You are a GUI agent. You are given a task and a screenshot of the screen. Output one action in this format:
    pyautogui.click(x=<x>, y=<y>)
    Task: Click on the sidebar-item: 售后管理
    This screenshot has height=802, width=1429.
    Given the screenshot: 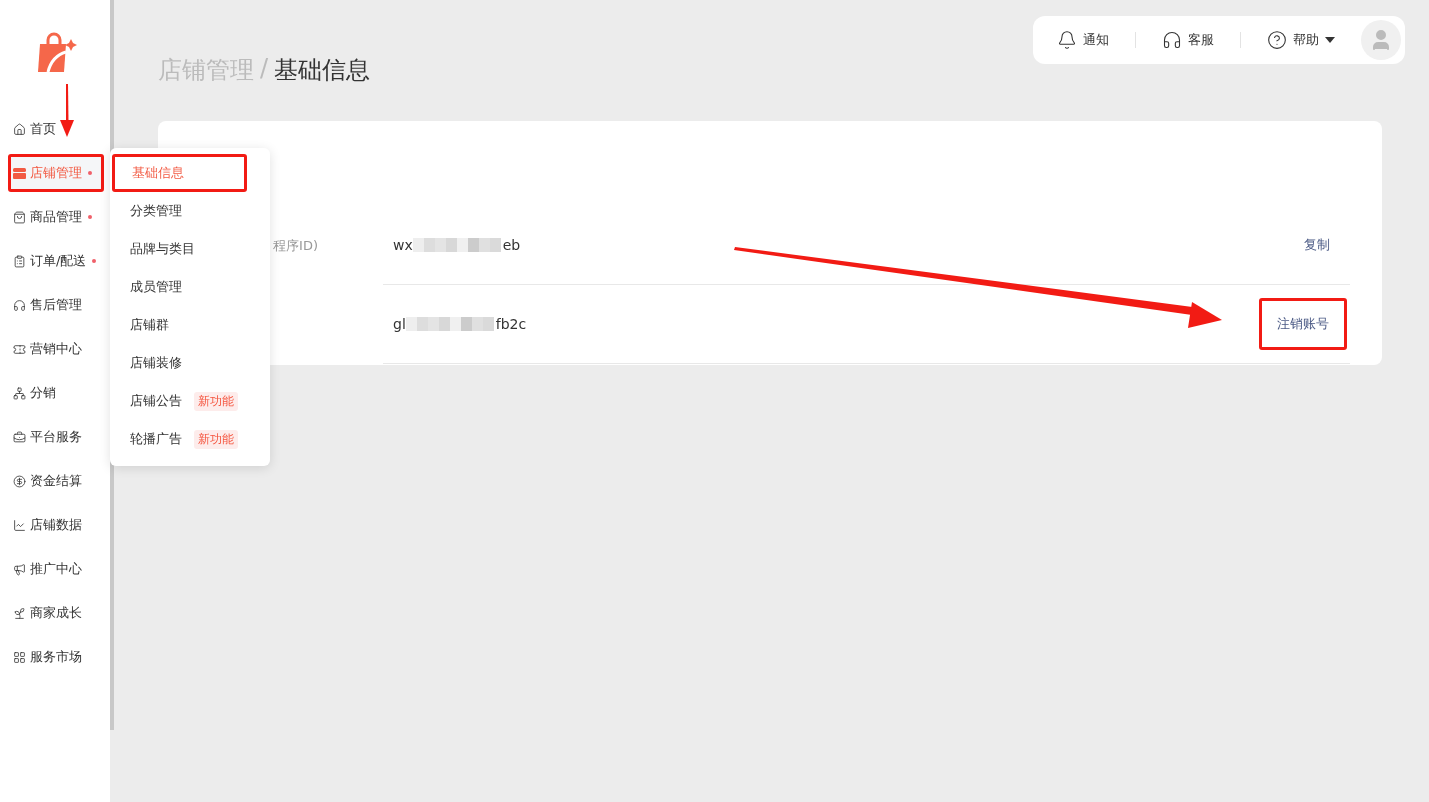 What is the action you would take?
    pyautogui.click(x=56, y=305)
    